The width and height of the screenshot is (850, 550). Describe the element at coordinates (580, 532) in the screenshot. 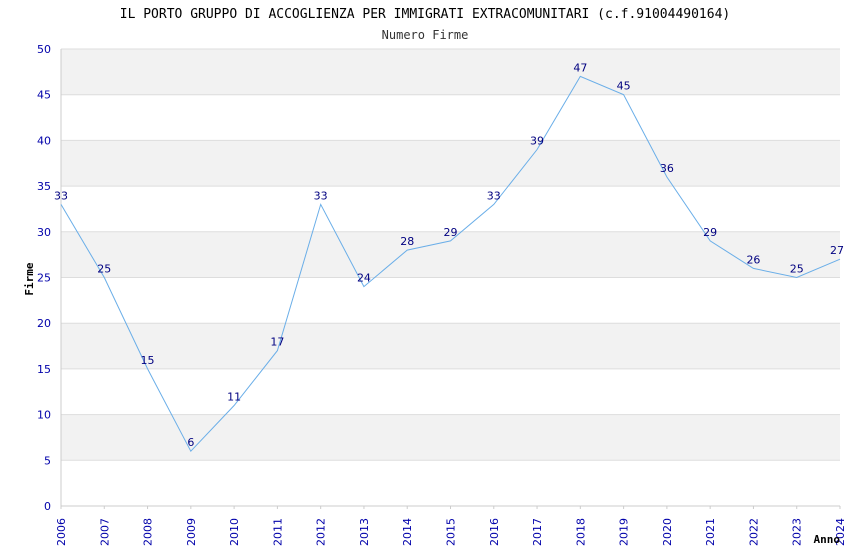

I see `x-tick-label: 2018` at that location.